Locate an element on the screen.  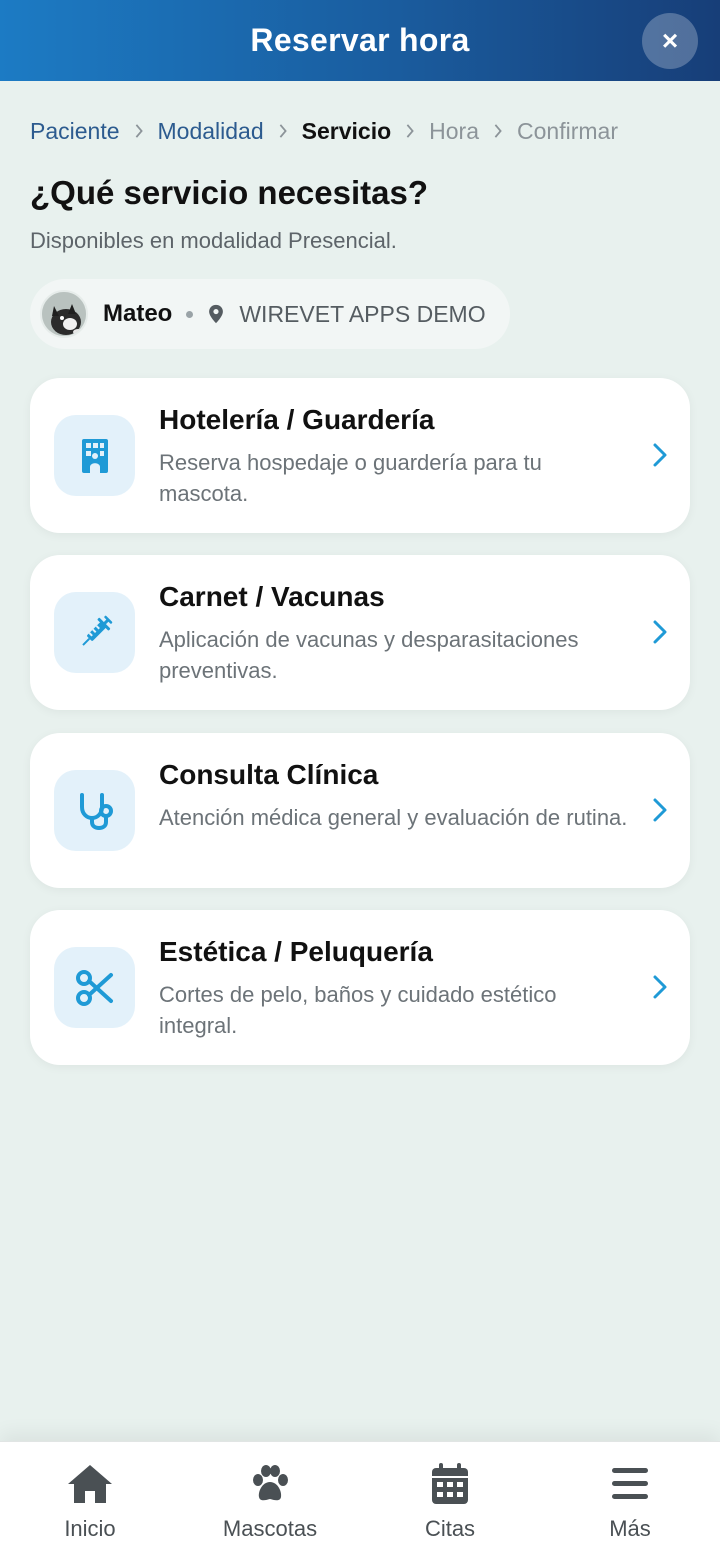
syringe-icon is located at coordinates (94, 632).